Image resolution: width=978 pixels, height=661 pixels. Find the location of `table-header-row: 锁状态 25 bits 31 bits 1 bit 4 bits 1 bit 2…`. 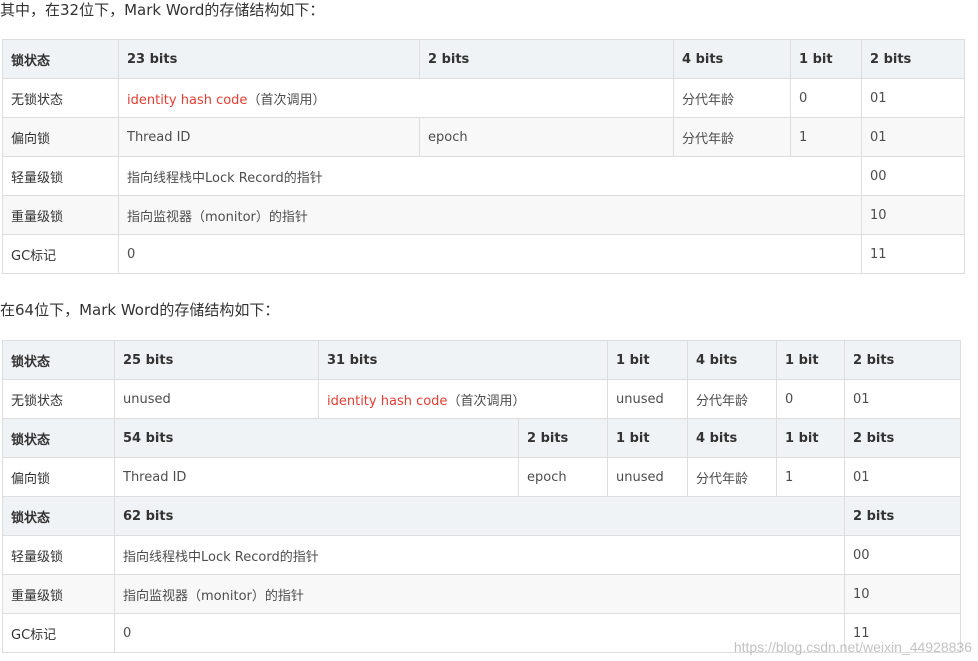

table-header-row: 锁状态 25 bits 31 bits 1 bit 4 bits 1 bit 2… is located at coordinates (481, 360).